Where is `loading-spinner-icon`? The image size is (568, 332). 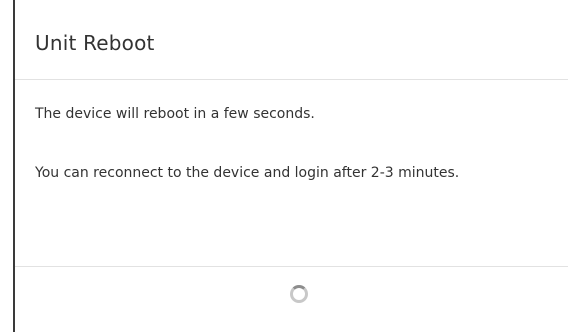 loading-spinner-icon is located at coordinates (299, 294).